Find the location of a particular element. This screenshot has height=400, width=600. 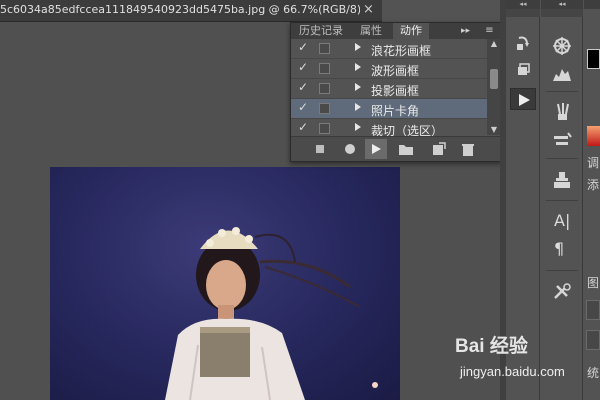

watermark-url: jingyan.baidu.com is located at coordinates (512, 371).